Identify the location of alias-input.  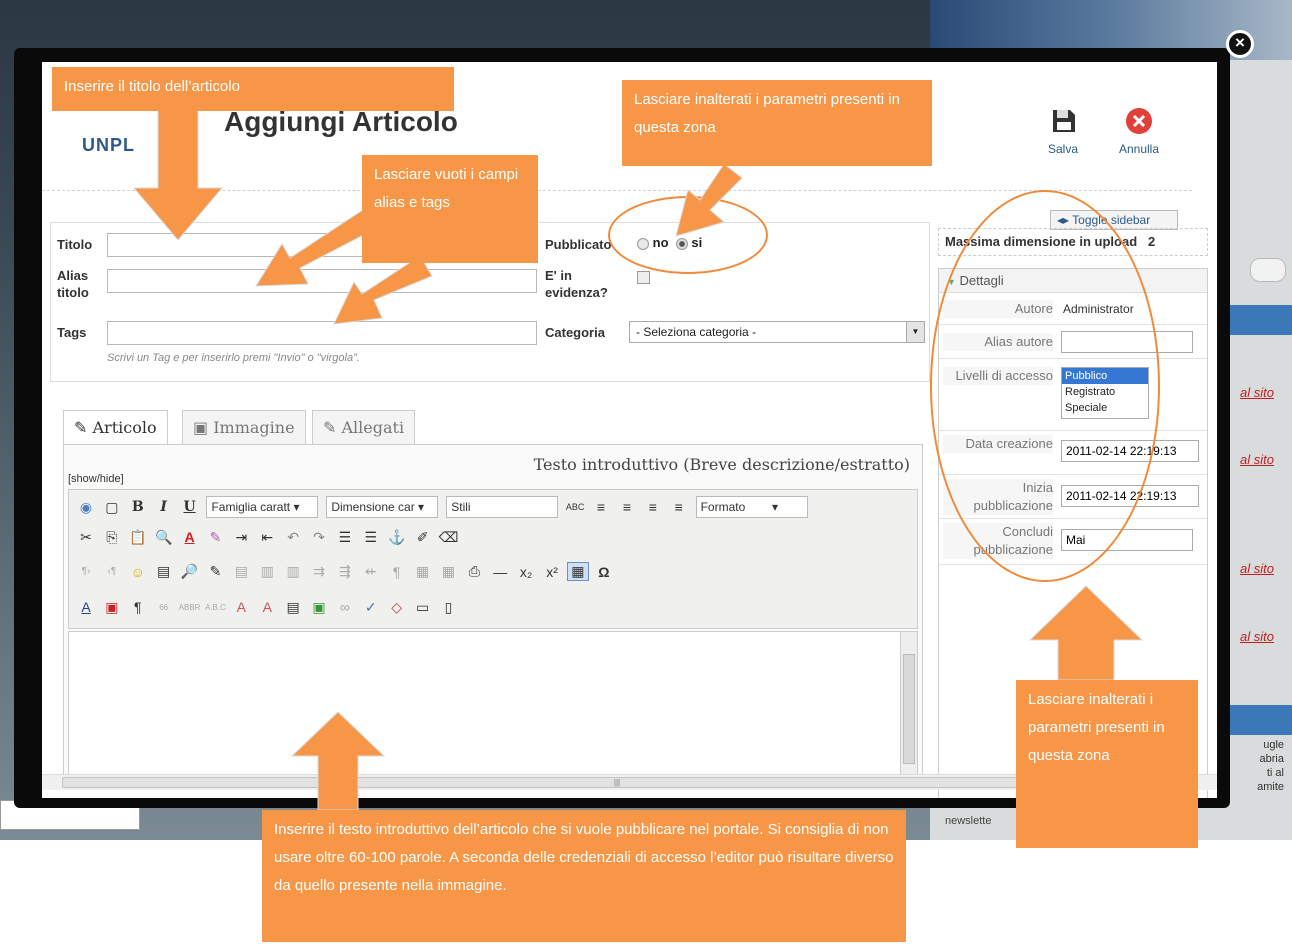
(322, 281).